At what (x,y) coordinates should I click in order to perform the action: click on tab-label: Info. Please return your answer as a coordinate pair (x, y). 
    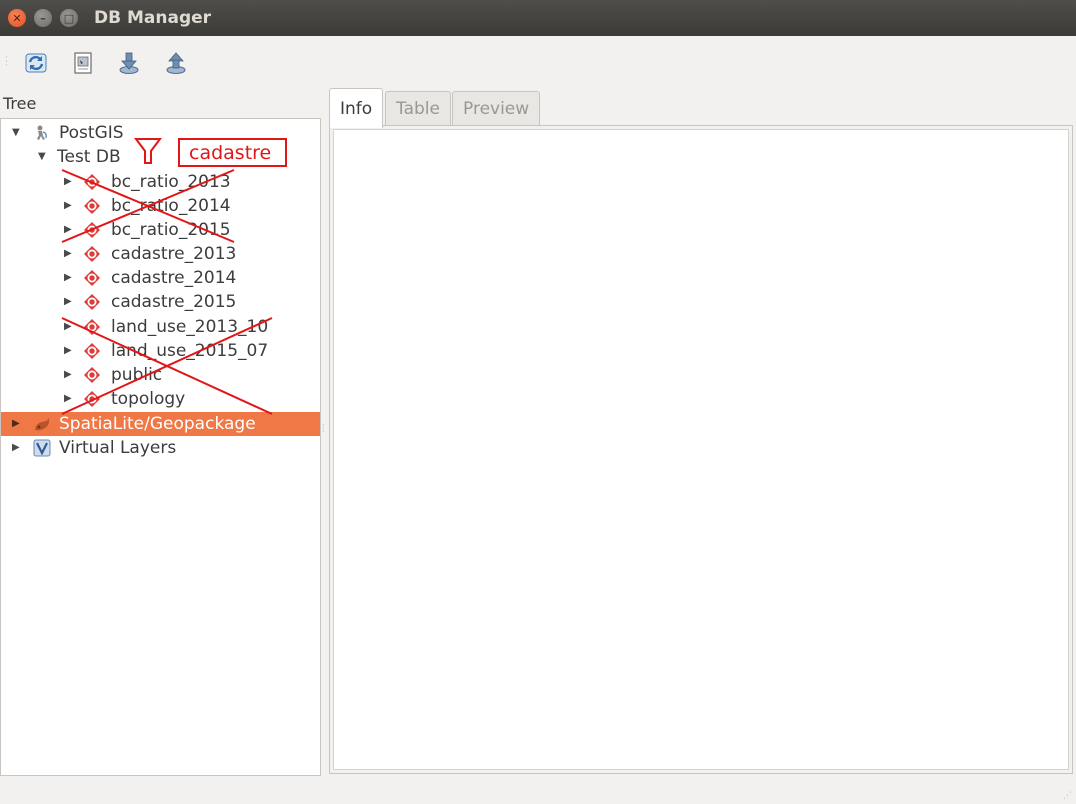
    Looking at the image, I should click on (356, 108).